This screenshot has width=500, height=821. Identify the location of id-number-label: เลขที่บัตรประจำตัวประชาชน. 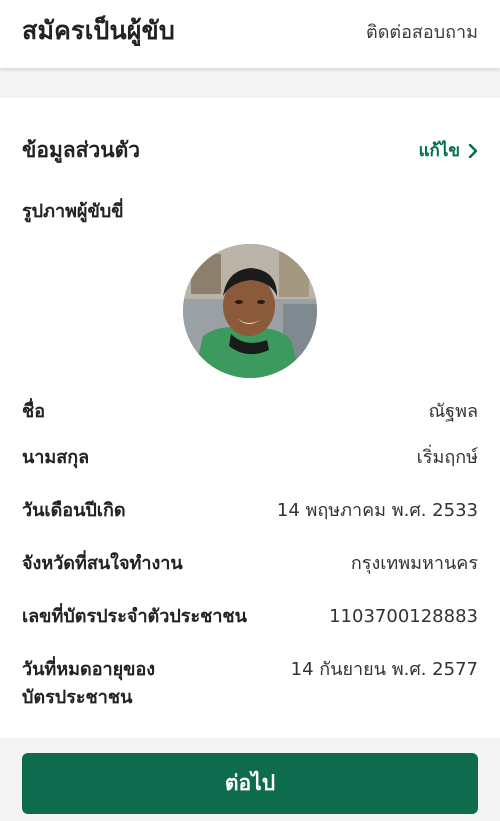
(134, 616).